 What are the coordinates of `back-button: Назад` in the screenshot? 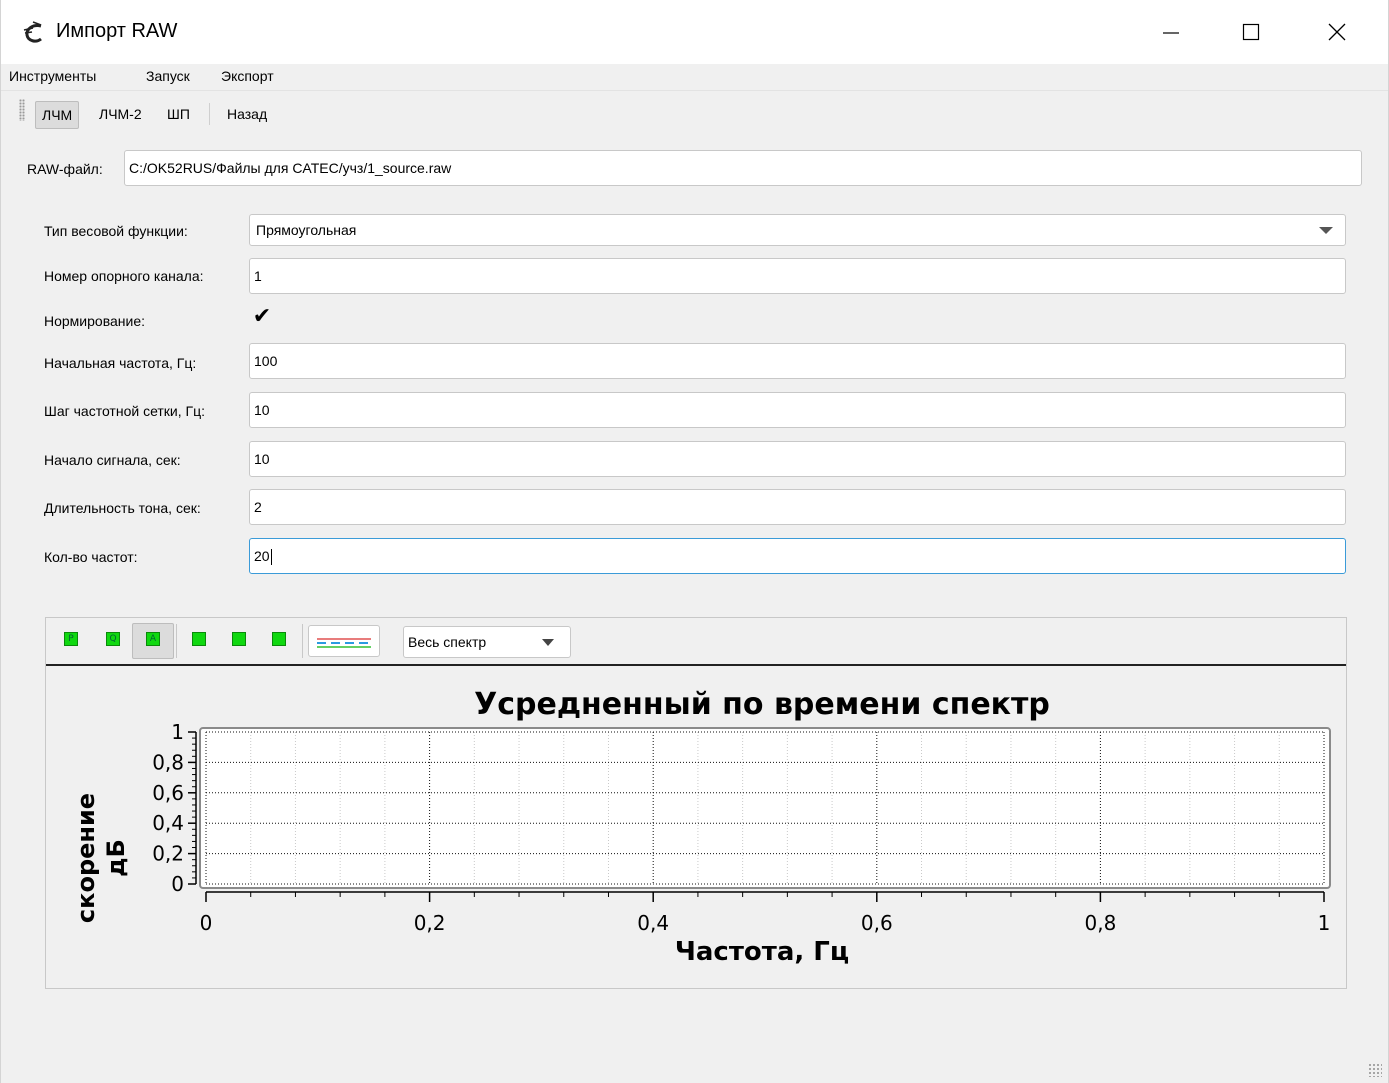 It's located at (247, 115).